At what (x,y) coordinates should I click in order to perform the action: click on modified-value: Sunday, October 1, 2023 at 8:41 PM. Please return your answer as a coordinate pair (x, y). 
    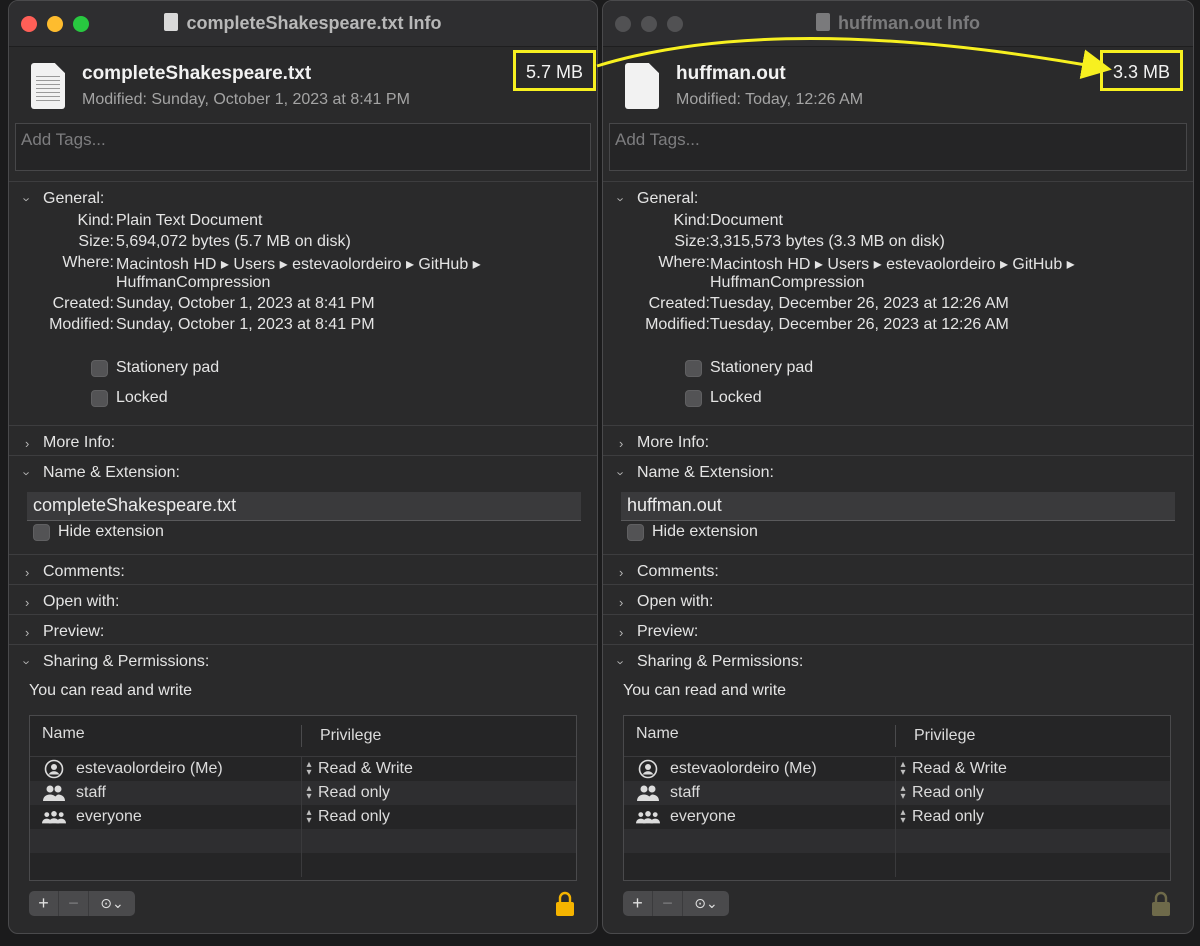
    Looking at the image, I should click on (245, 324).